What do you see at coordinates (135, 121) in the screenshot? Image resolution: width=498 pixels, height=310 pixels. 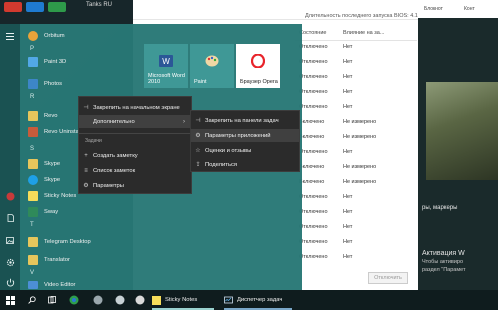 I see `menu-item-more: Дополнительно ›` at bounding box center [135, 121].